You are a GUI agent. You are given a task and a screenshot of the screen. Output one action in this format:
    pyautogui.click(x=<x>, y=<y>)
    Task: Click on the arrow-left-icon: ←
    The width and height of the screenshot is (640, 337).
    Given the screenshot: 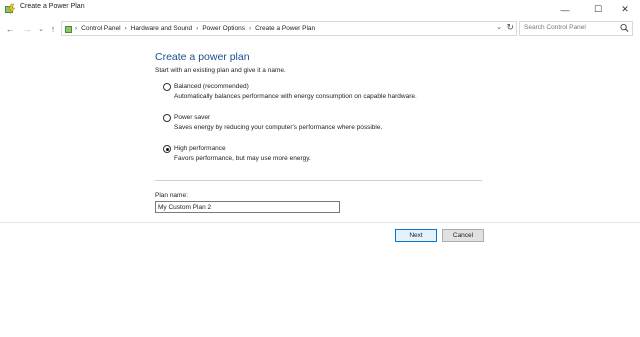 What is the action you would take?
    pyautogui.click(x=10, y=29)
    